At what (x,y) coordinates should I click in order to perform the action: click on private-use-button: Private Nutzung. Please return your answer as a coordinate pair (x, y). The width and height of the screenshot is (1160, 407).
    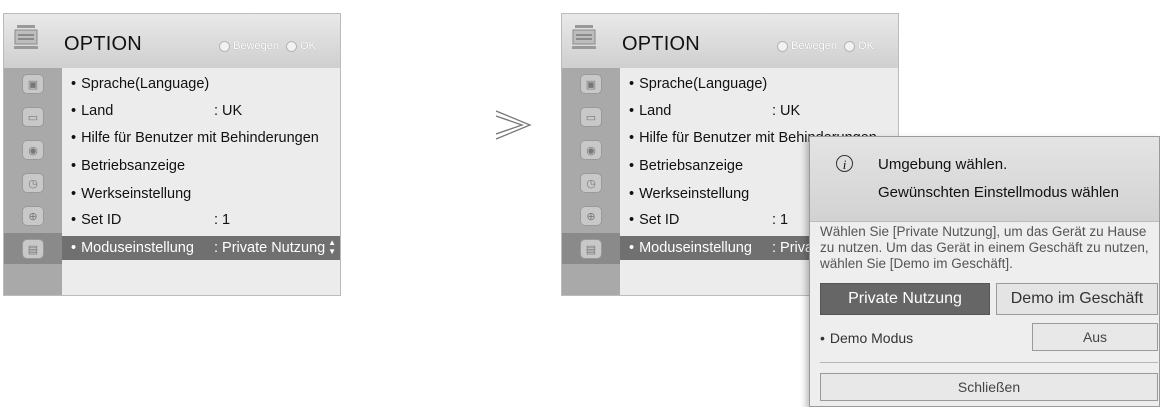
    Looking at the image, I should click on (905, 299).